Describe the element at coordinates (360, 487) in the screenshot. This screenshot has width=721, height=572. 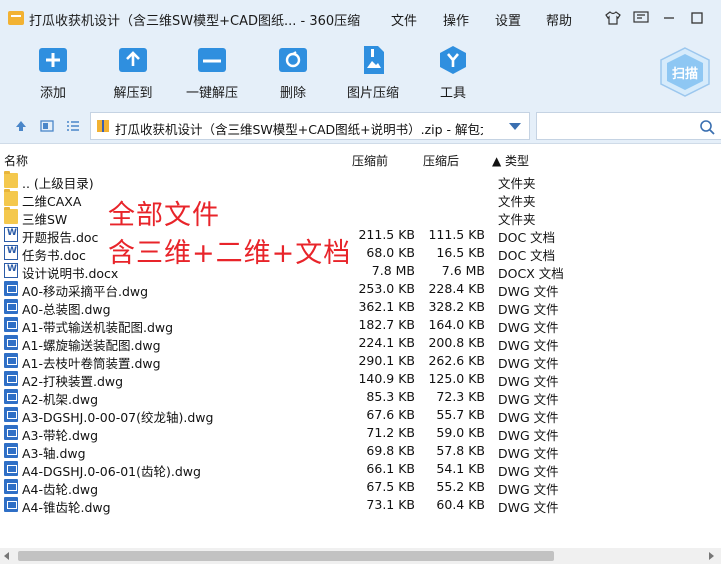
I see `file-row: A4-齿轮.dwg 67.5 KB 55.2 KB DWG 文件` at that location.